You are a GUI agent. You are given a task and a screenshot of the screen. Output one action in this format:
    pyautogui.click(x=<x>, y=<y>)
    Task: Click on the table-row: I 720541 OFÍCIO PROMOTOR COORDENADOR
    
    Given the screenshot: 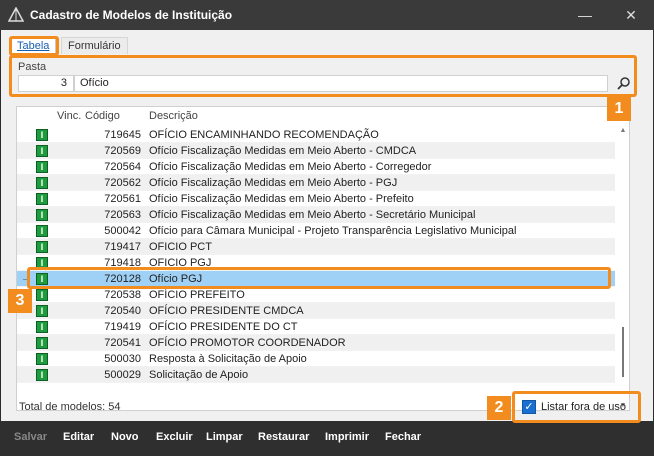 What is the action you would take?
    pyautogui.click(x=316, y=343)
    